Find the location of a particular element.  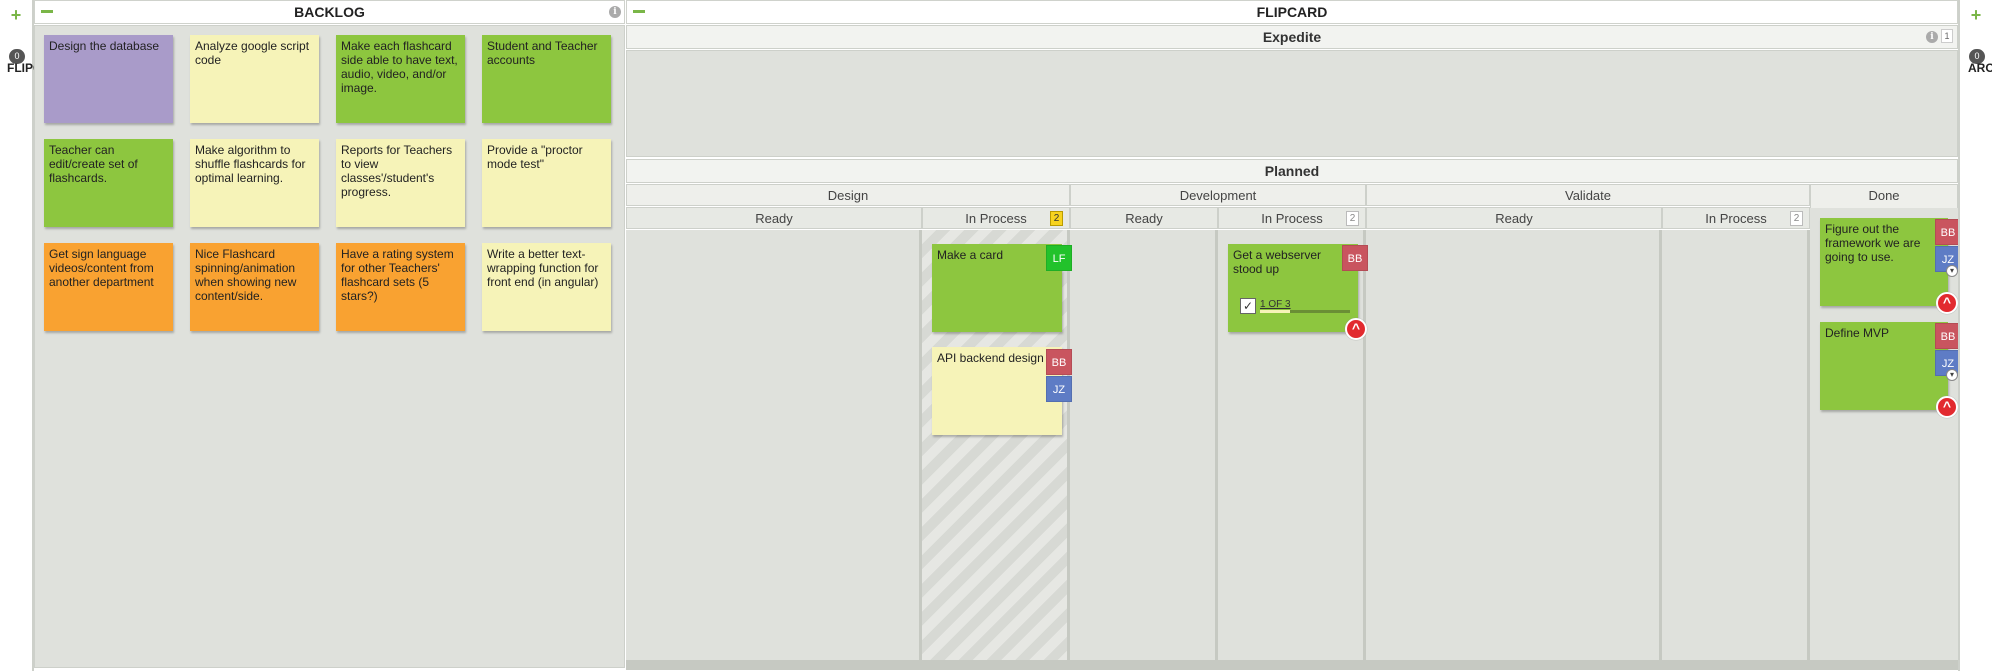

card-make-a-card: Make a card is located at coordinates (997, 288).